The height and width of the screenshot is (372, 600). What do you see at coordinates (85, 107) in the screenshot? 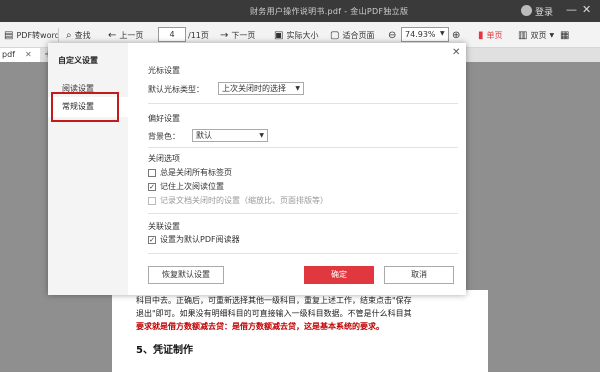
I see `selection-highlight` at bounding box center [85, 107].